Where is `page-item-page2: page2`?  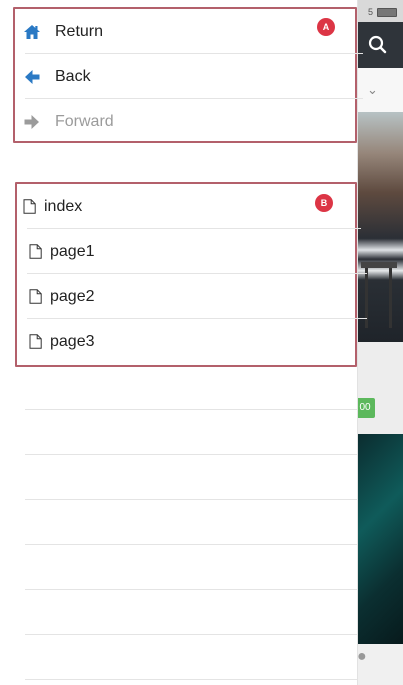 page-item-page2: page2 is located at coordinates (192, 296).